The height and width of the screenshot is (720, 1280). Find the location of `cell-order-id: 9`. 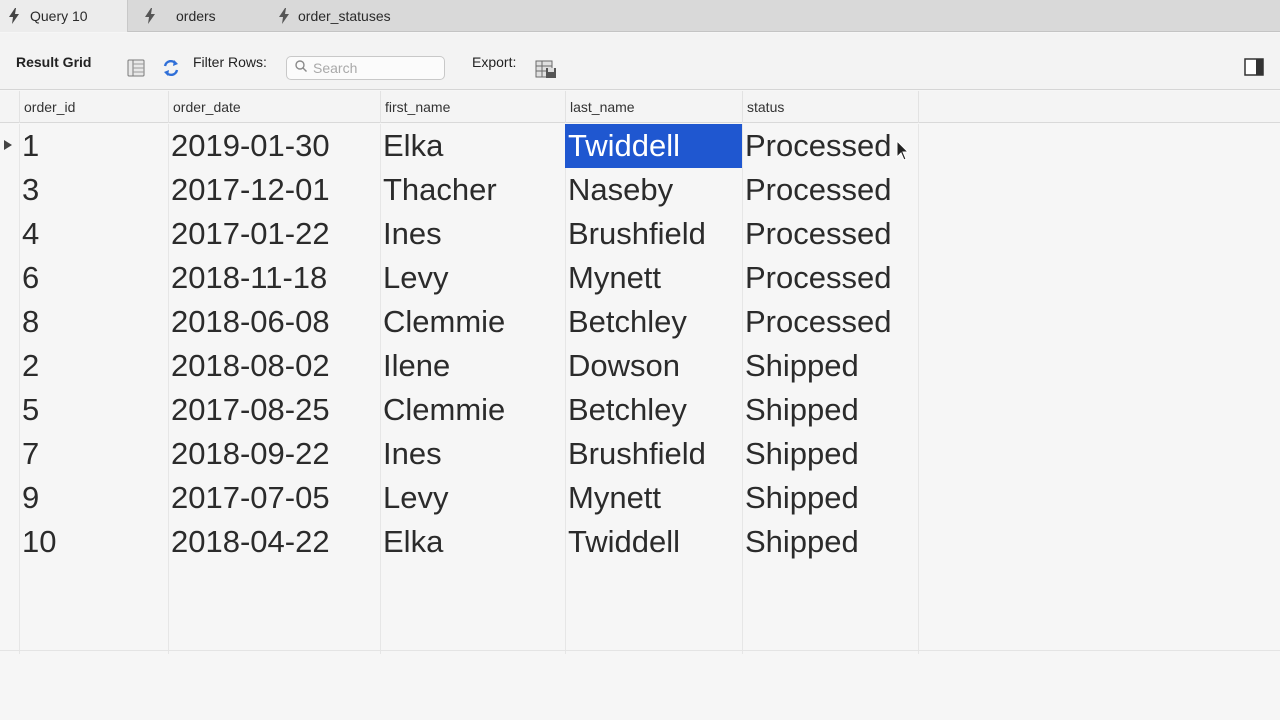

cell-order-id: 9 is located at coordinates (93, 498).